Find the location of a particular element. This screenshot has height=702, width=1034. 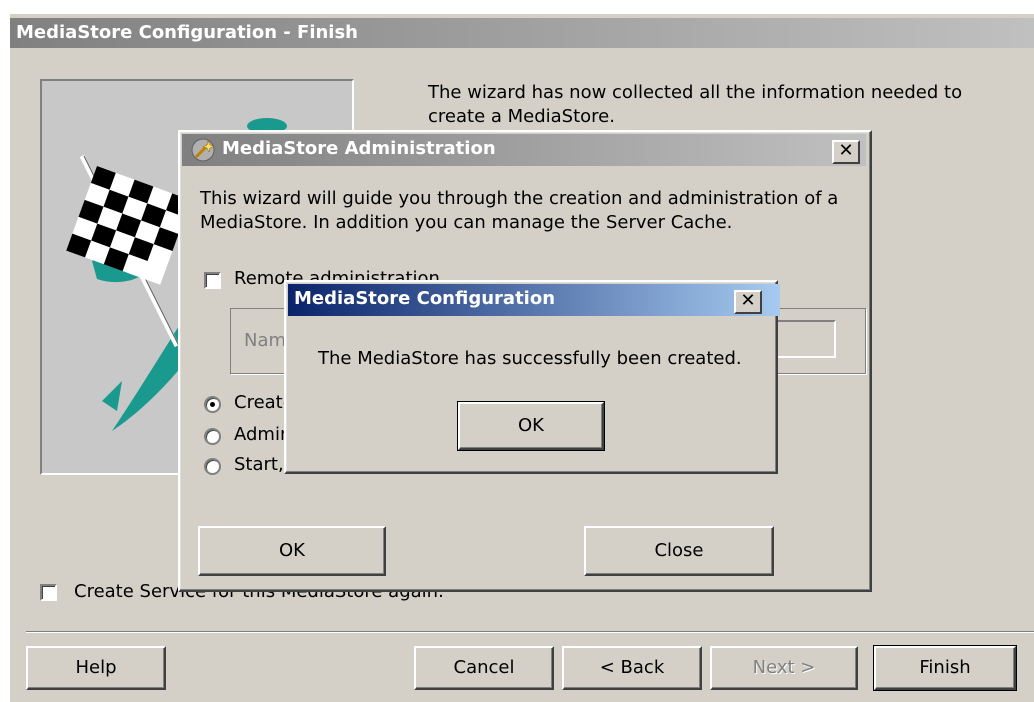

name-field-label: Nam is located at coordinates (265, 340).